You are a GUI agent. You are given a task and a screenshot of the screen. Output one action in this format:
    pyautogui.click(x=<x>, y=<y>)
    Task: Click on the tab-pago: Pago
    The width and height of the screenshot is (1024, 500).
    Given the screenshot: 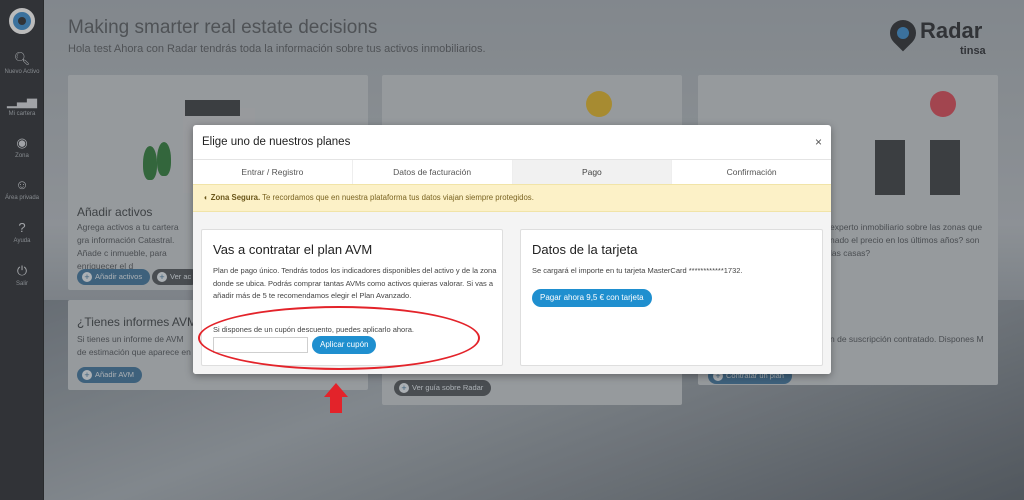 What is the action you would take?
    pyautogui.click(x=592, y=172)
    